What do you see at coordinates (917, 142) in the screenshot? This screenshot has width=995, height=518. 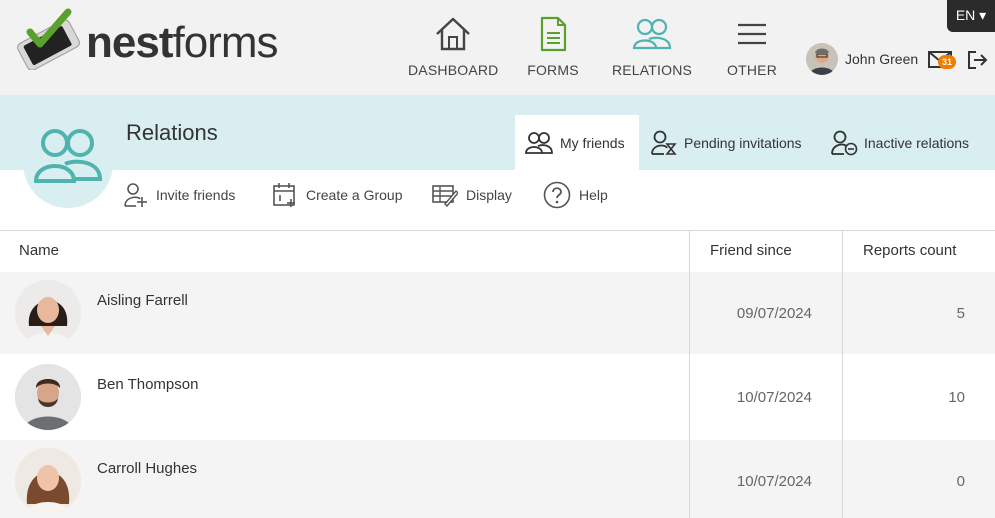 I see `tab-label: Inactive relations` at bounding box center [917, 142].